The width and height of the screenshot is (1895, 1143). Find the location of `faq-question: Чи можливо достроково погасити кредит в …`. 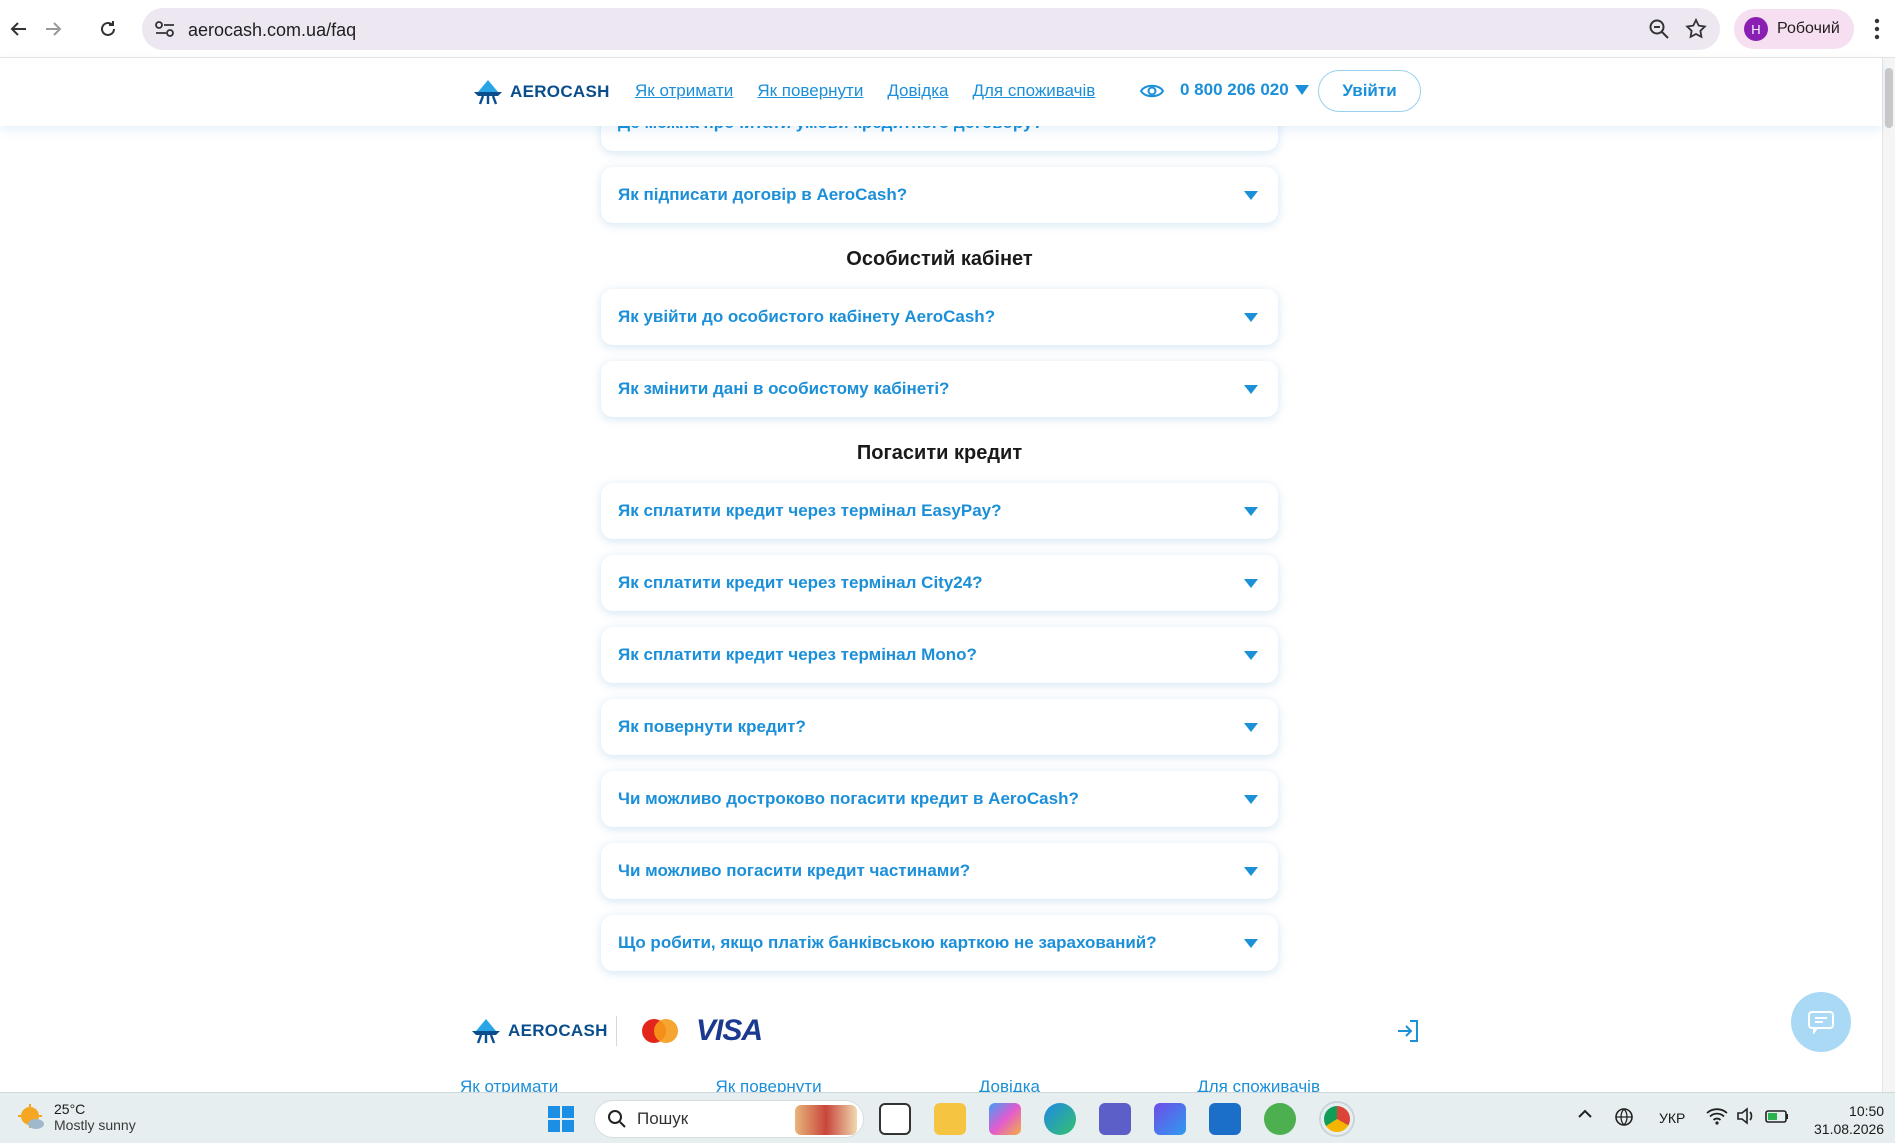

faq-question: Чи можливо достроково погасити кредит в … is located at coordinates (848, 798).